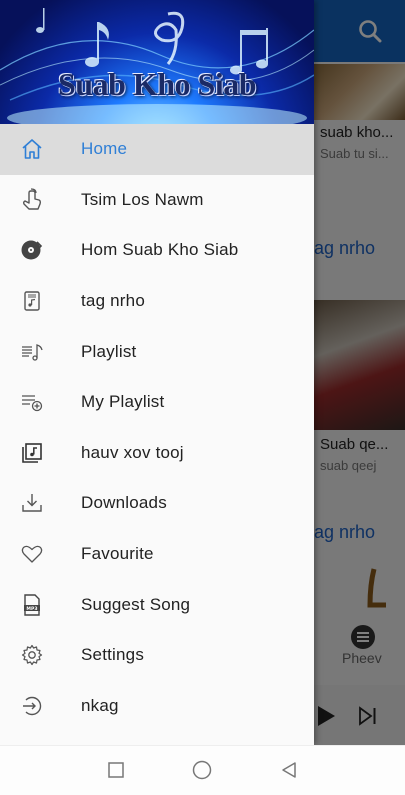  What do you see at coordinates (32, 149) in the screenshot?
I see `home-icon` at bounding box center [32, 149].